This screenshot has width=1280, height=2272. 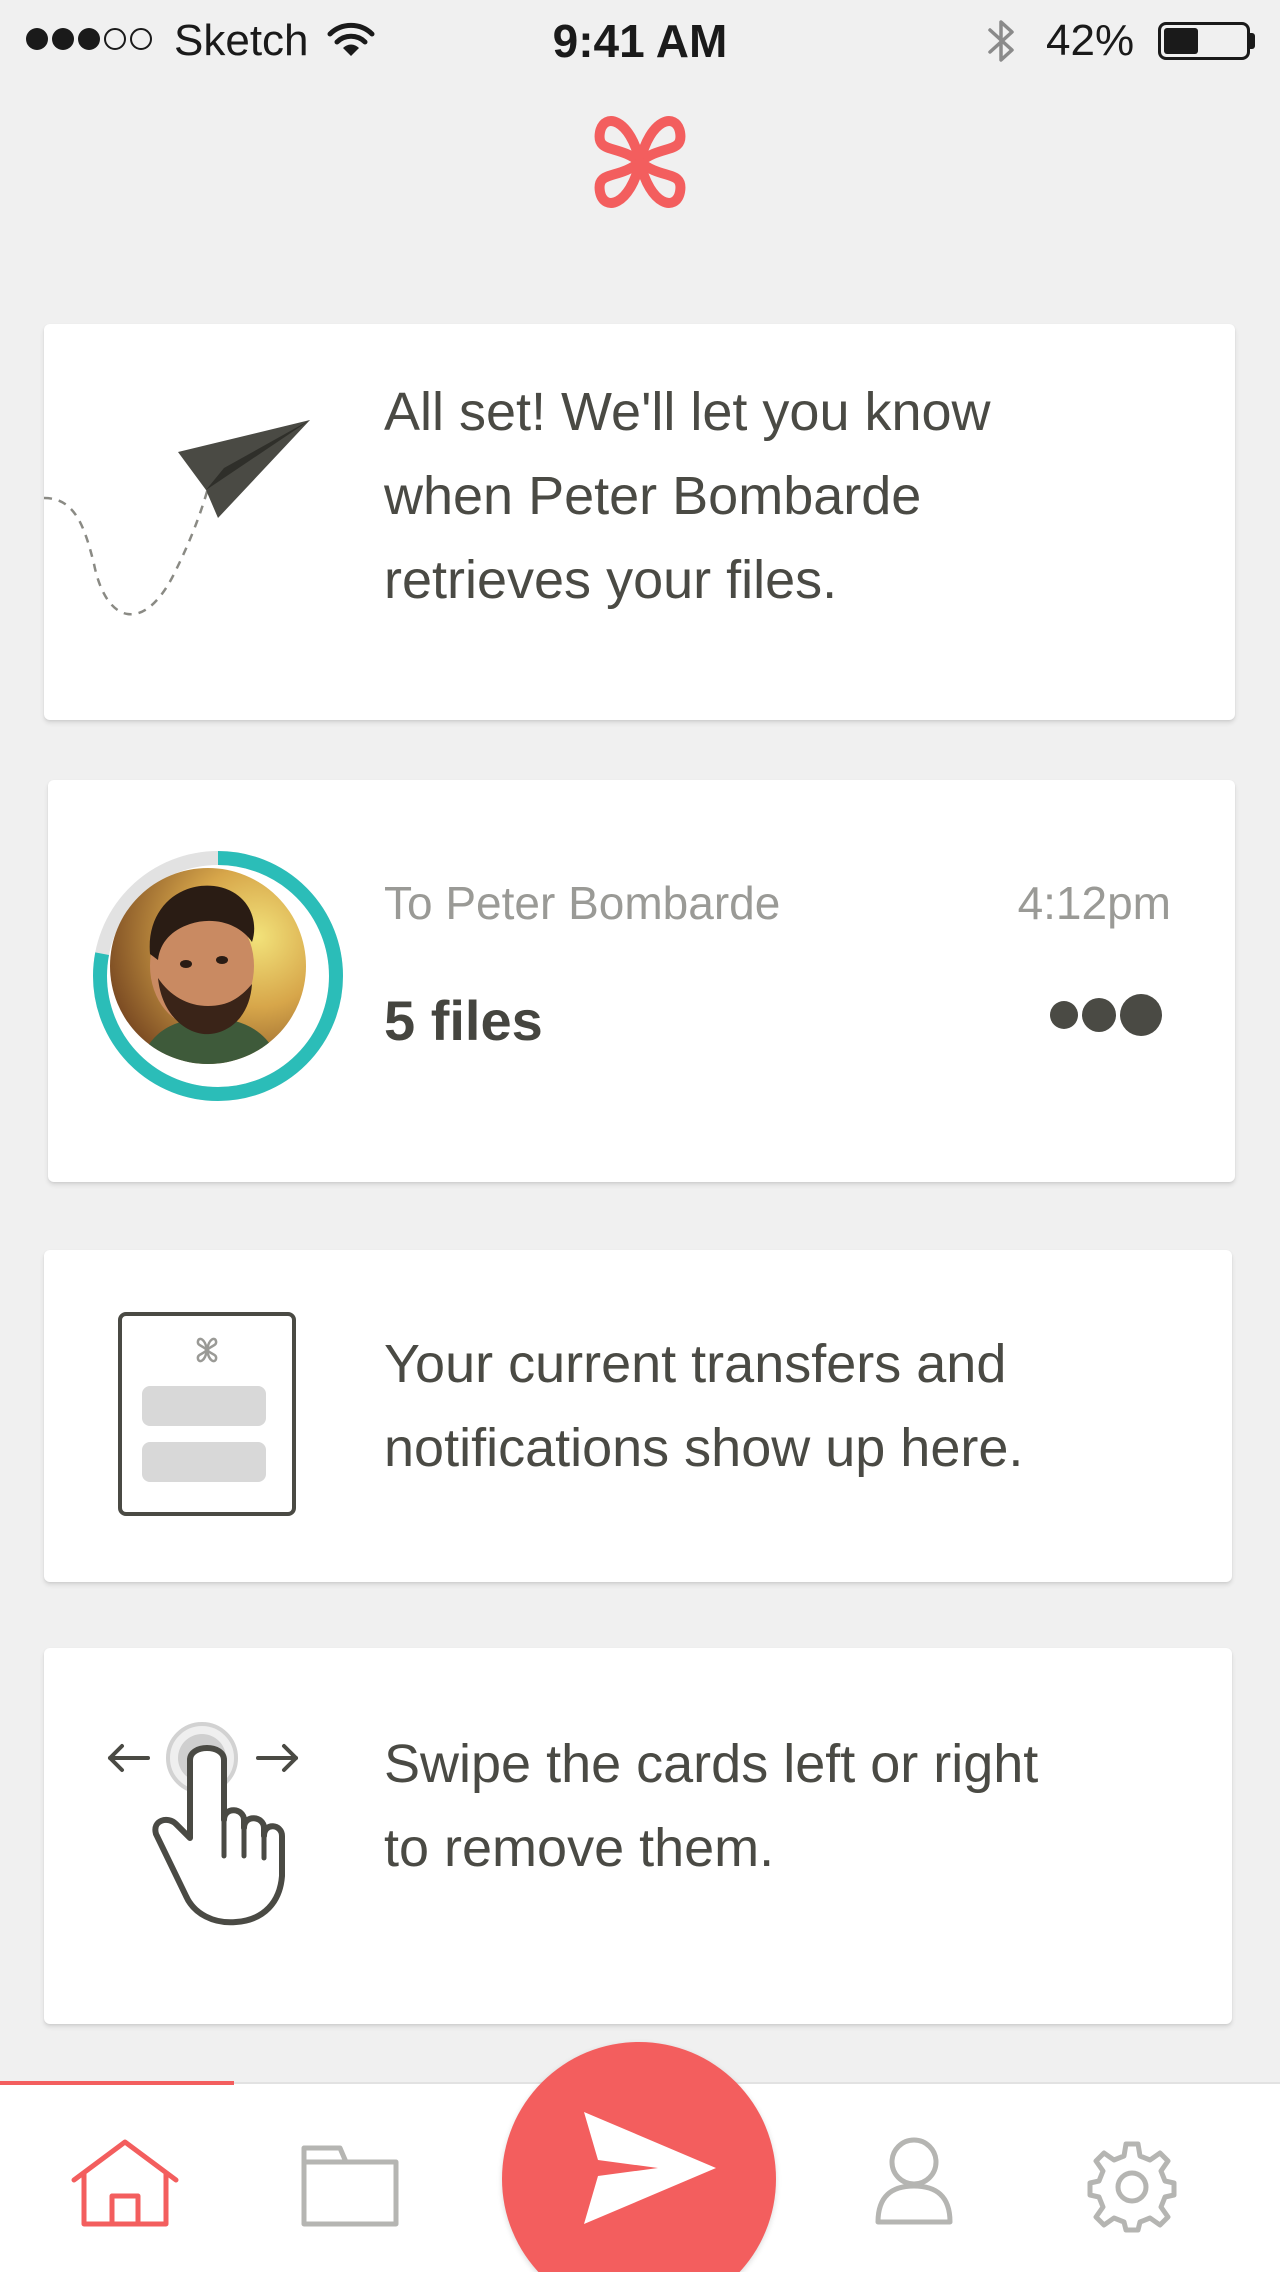 I want to click on person-icon, so click(x=914, y=2181).